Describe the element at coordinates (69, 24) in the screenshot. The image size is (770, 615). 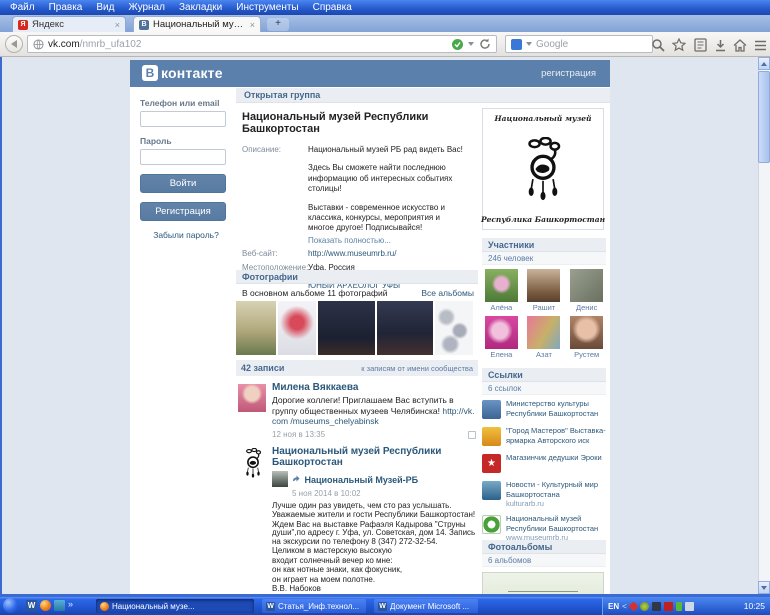
I see `tab-yandex: Я Яндекс ×` at that location.